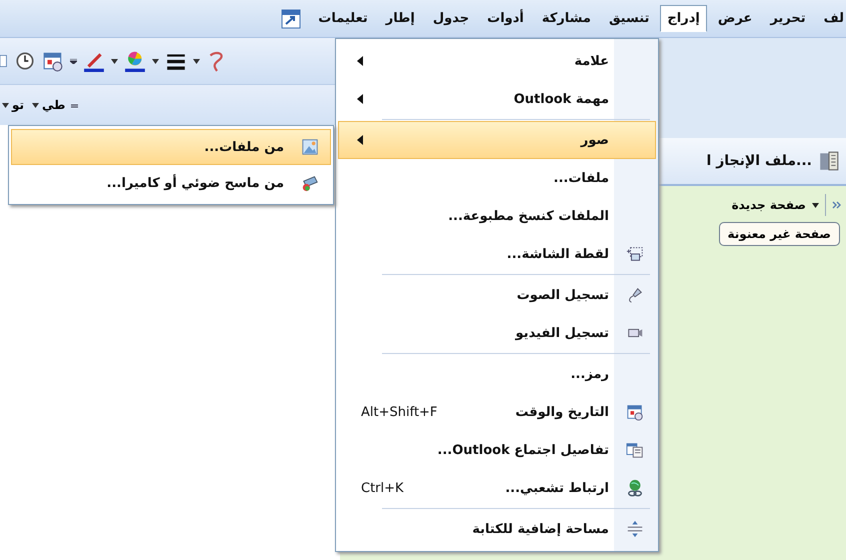 Image resolution: width=846 pixels, height=560 pixels. Describe the element at coordinates (135, 61) in the screenshot. I see `color-wheel-icon` at that location.